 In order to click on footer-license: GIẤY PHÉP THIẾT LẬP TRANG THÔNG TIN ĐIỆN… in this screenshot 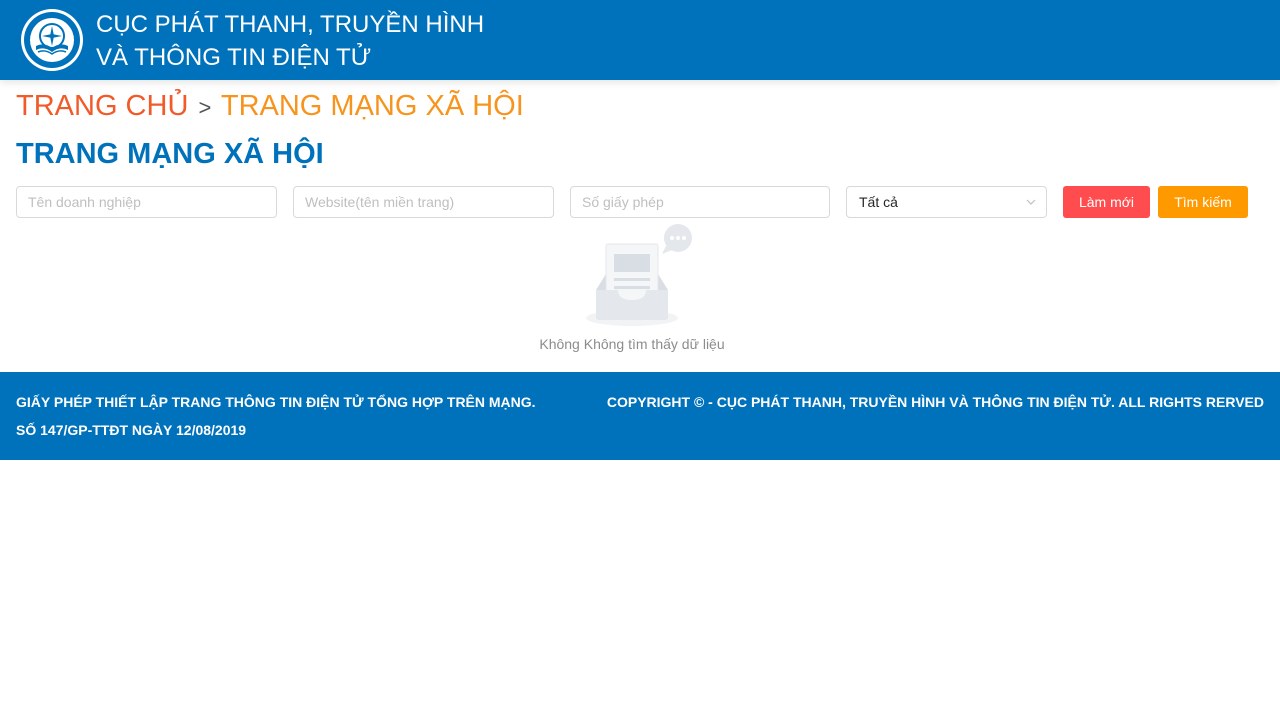, I will do `click(276, 416)`.